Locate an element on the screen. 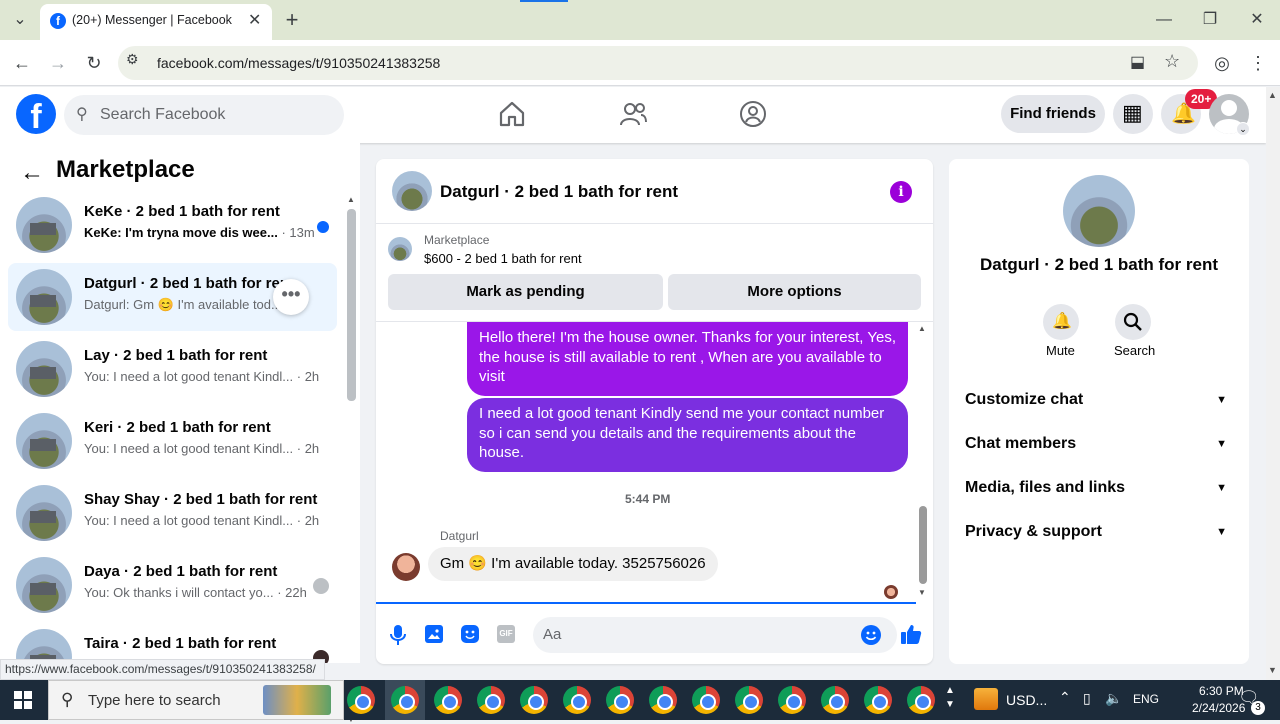 This screenshot has width=1280, height=724. bookmark-star-icon: ☆ is located at coordinates (1172, 61).